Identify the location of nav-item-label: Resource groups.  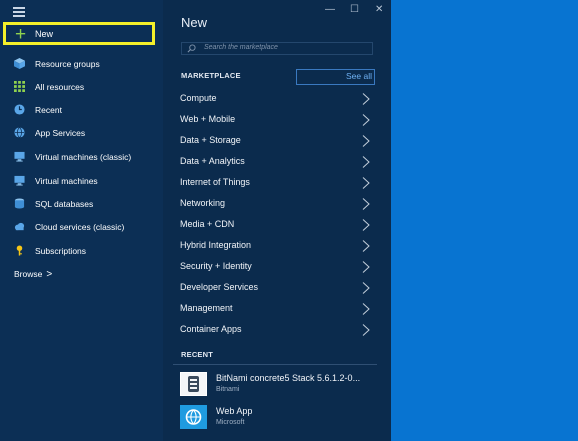
(67, 64).